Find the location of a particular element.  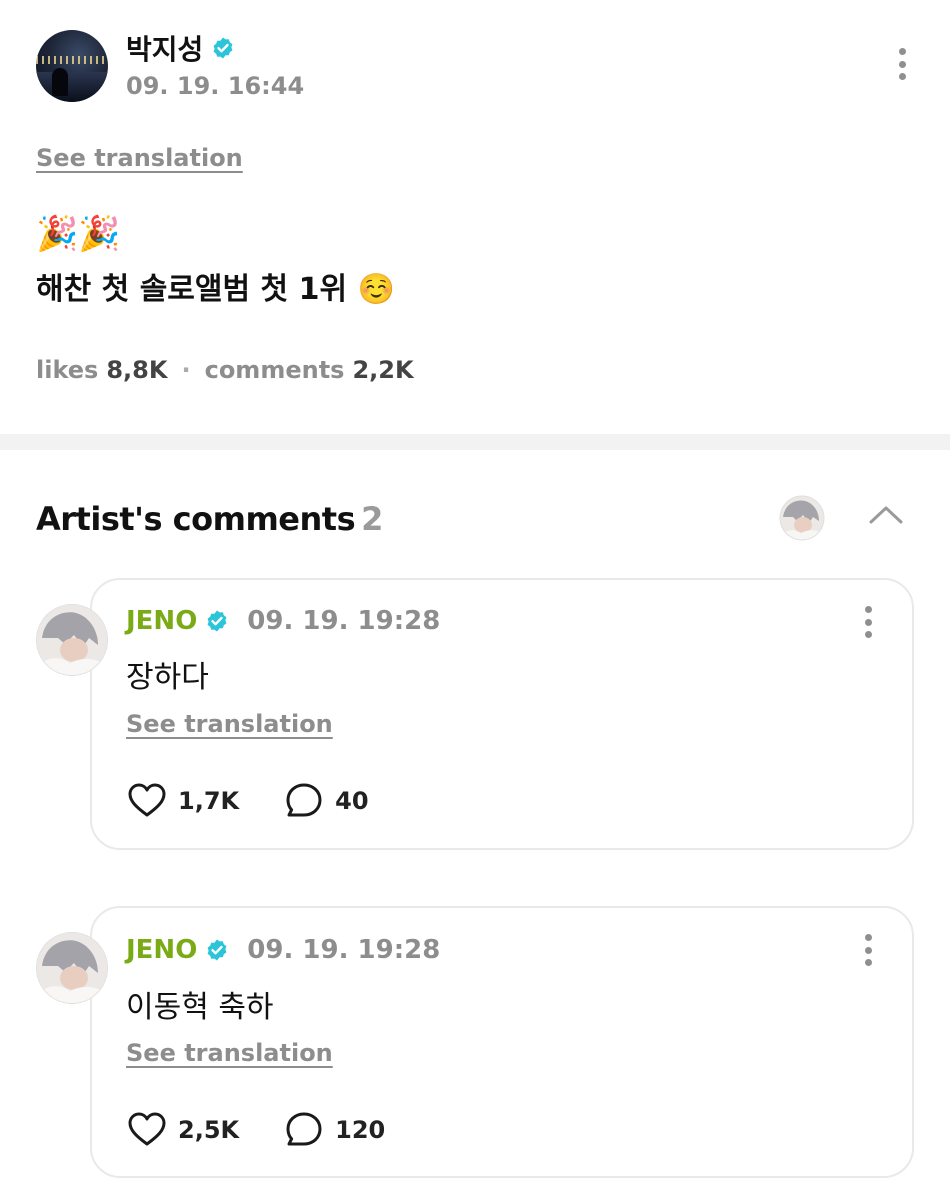

chevron-up-icon is located at coordinates (886, 515).